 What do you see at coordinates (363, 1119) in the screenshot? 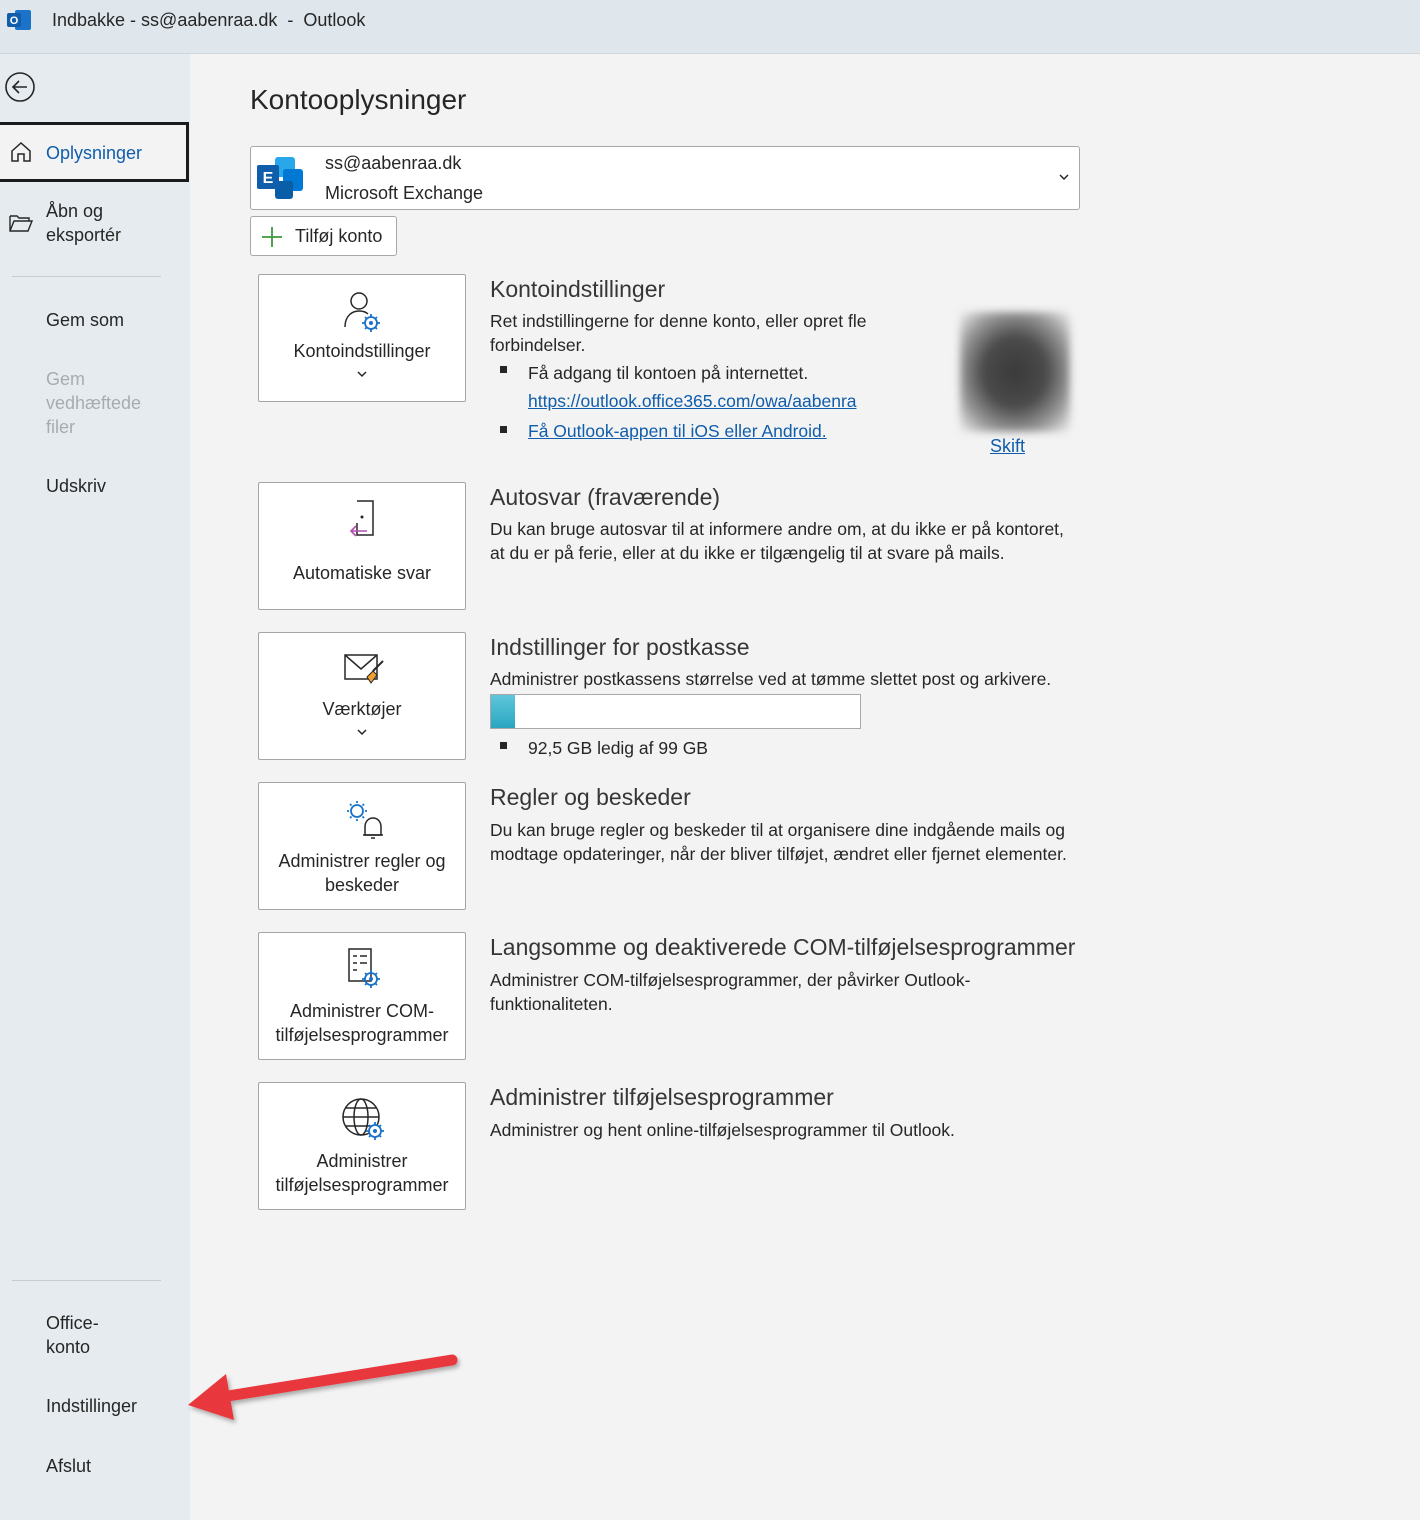
I see `globe-settings-icon` at bounding box center [363, 1119].